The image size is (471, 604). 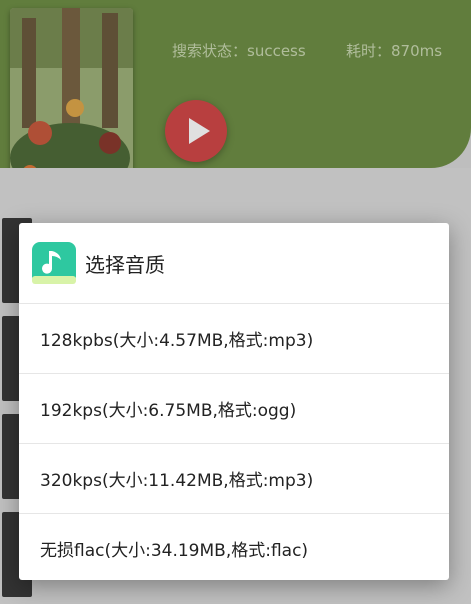 What do you see at coordinates (234, 479) in the screenshot?
I see `quality-option-320k: 320kps(大小:11.42MB,格式:mp3)` at bounding box center [234, 479].